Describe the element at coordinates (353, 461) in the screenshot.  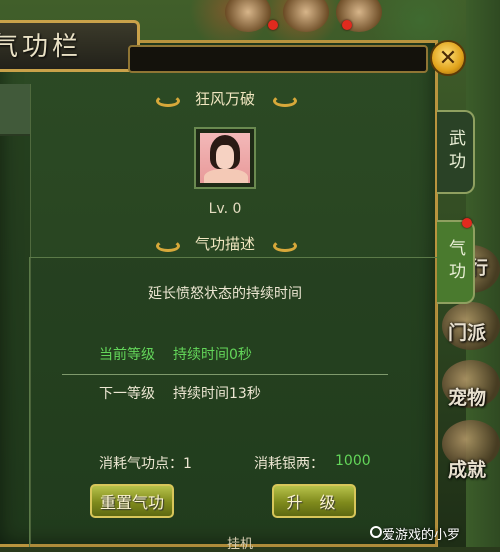
I see `silver-cost-value: 1000` at that location.